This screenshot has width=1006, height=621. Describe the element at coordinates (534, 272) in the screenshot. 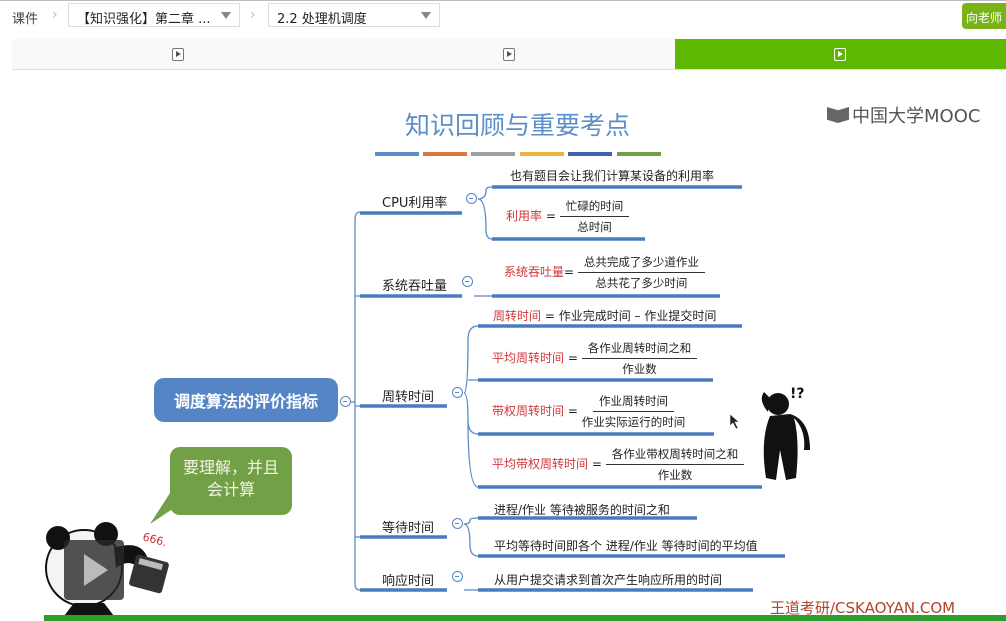

I see `formula-name: 系统吞吐量` at that location.